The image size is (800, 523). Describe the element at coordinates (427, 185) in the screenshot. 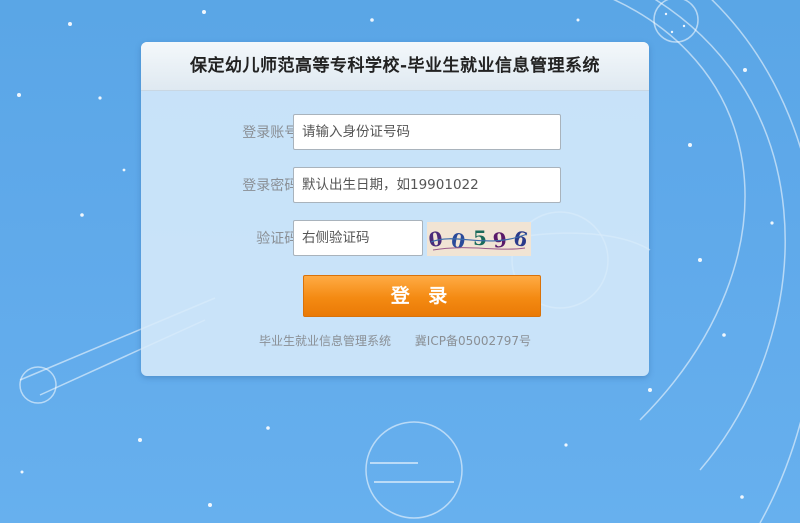

I see `password-input: 默认出生日期，如19901022` at that location.